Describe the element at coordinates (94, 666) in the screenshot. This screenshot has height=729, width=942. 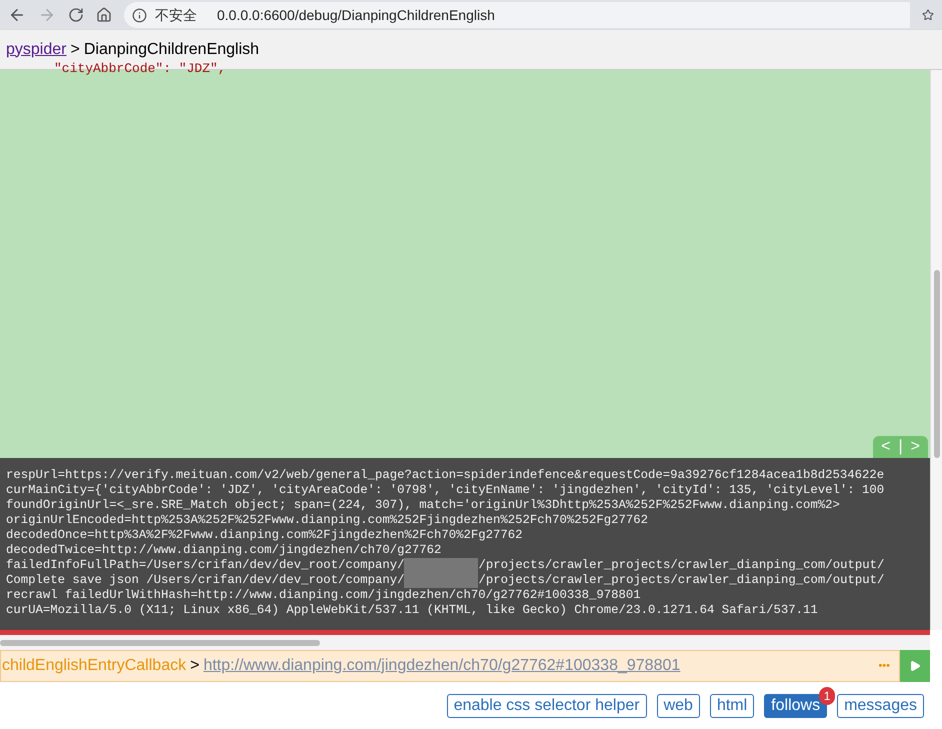
I see `callback-name: childEnglishEntryCallback` at that location.